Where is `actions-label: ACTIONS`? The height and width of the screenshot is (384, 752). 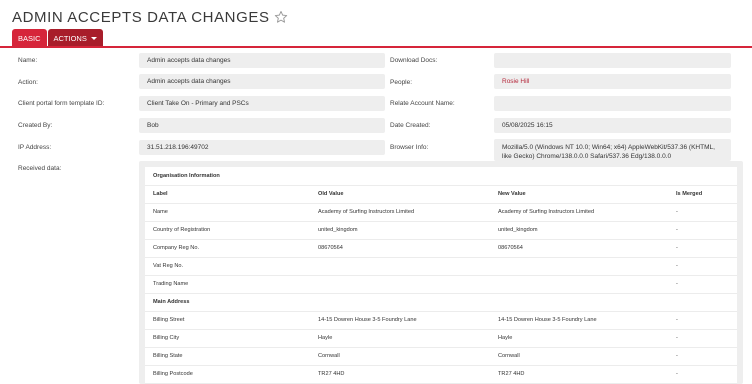 actions-label: ACTIONS is located at coordinates (70, 38).